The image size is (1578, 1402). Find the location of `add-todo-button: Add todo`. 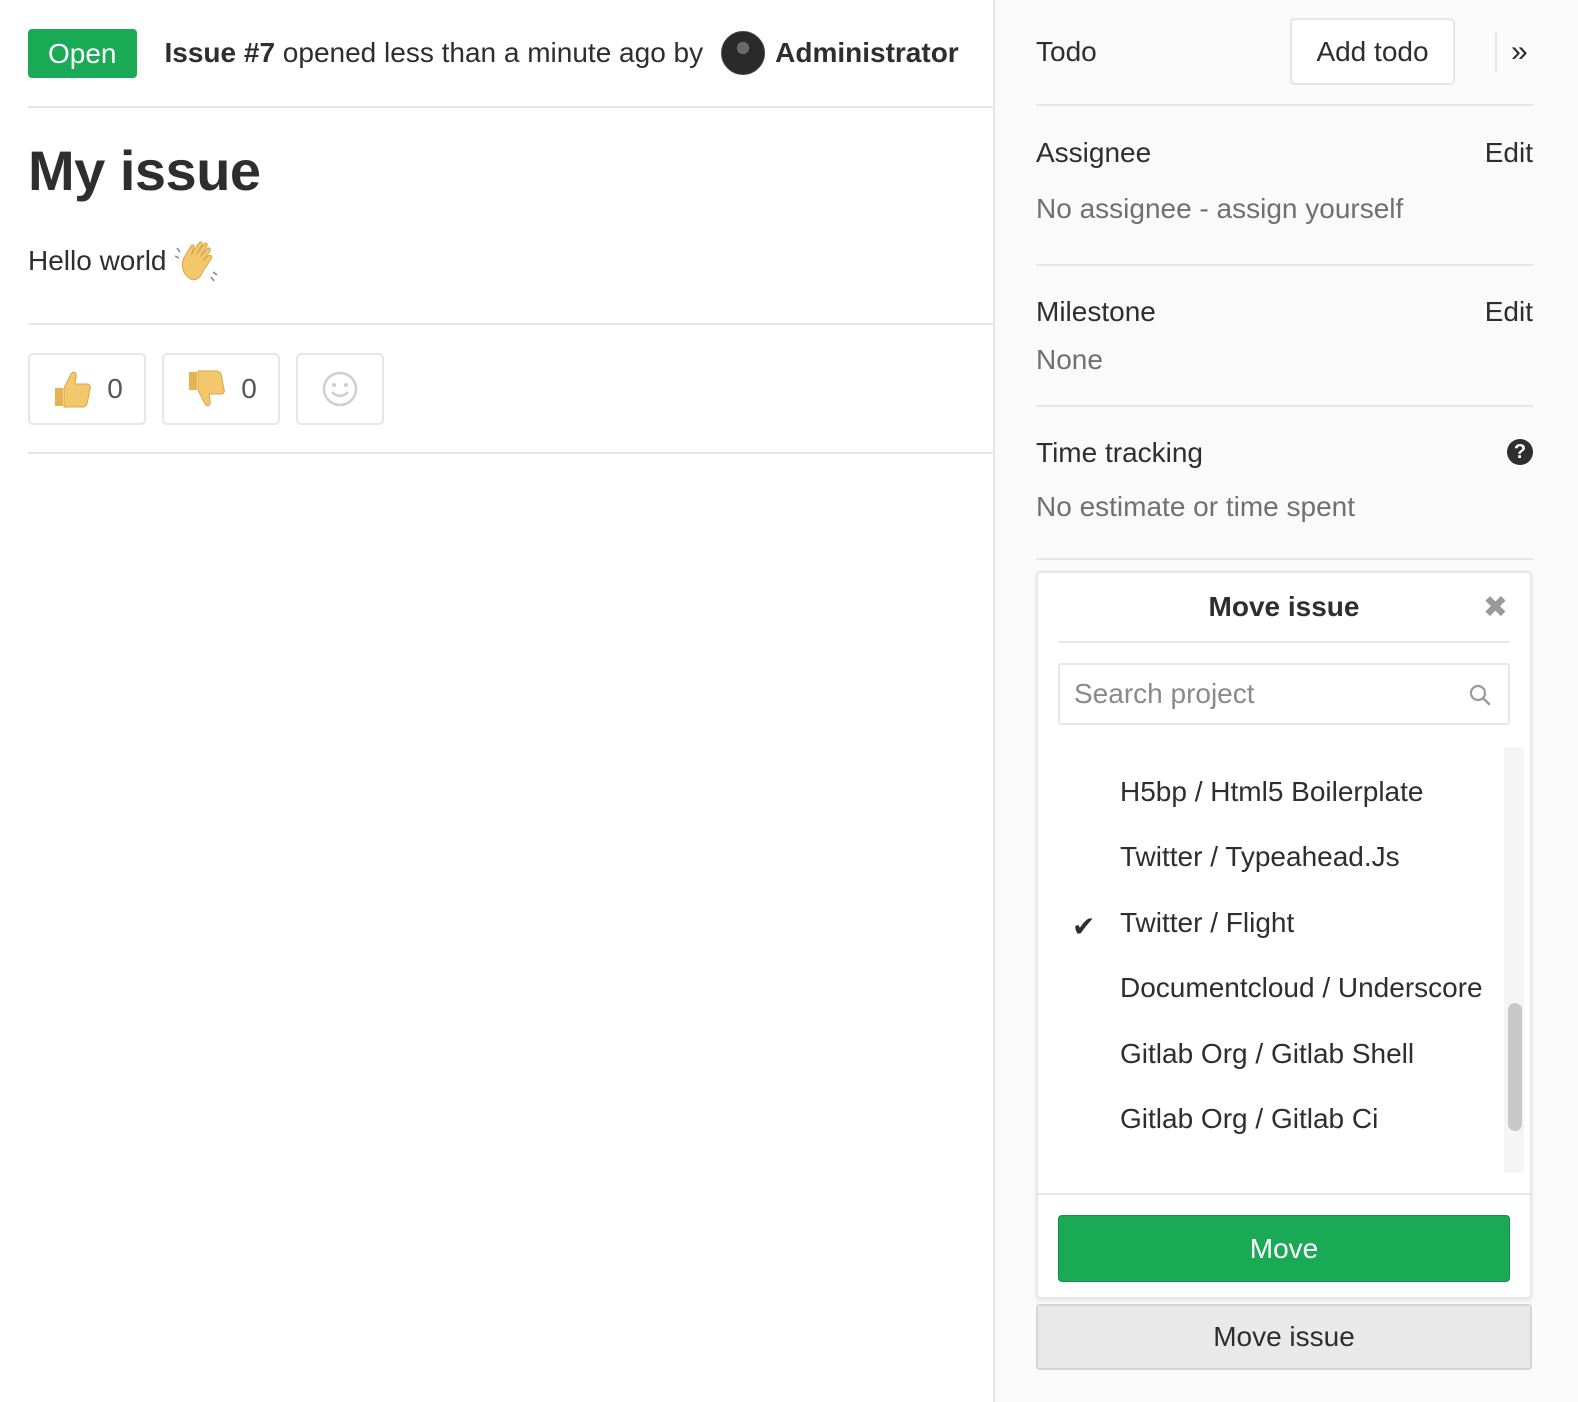

add-todo-button: Add todo is located at coordinates (1372, 51).